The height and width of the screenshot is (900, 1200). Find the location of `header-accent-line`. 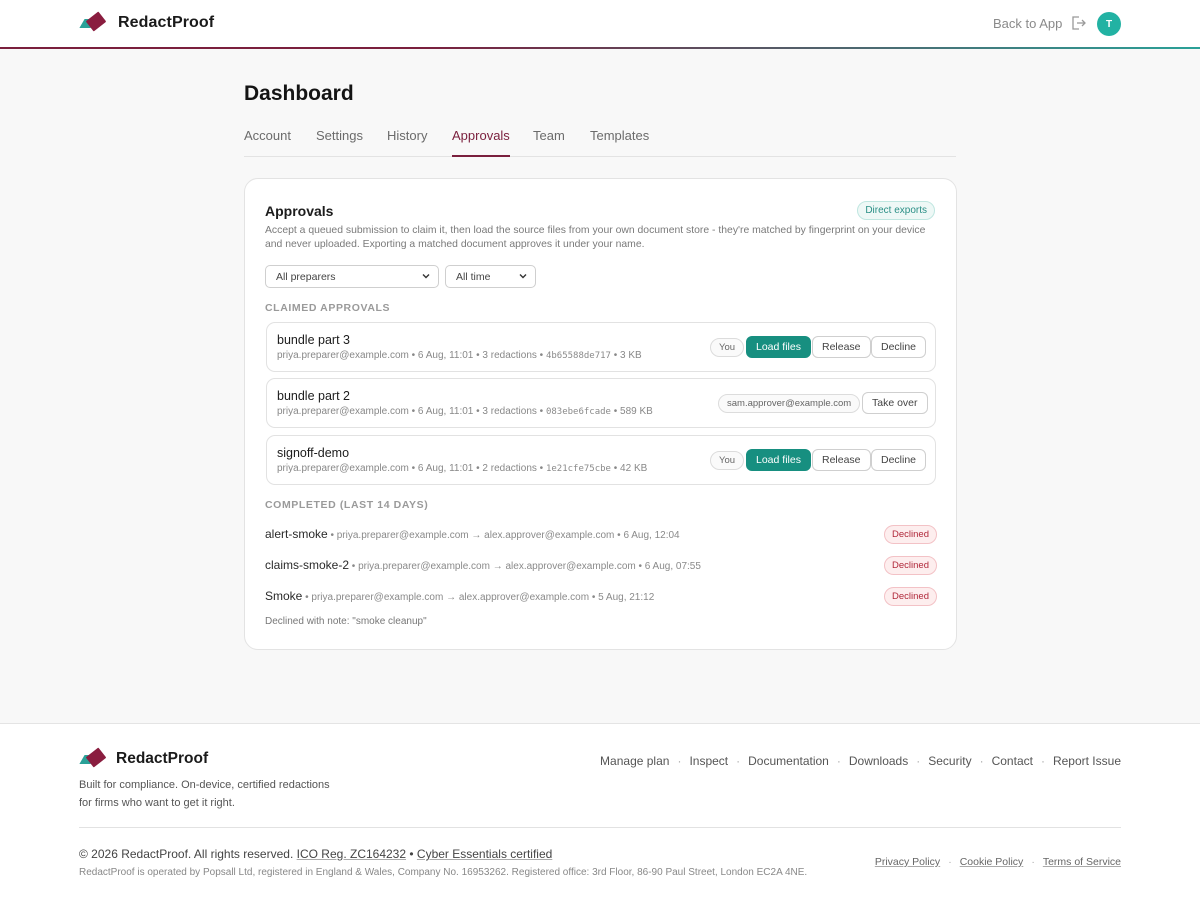

header-accent-line is located at coordinates (600, 48).